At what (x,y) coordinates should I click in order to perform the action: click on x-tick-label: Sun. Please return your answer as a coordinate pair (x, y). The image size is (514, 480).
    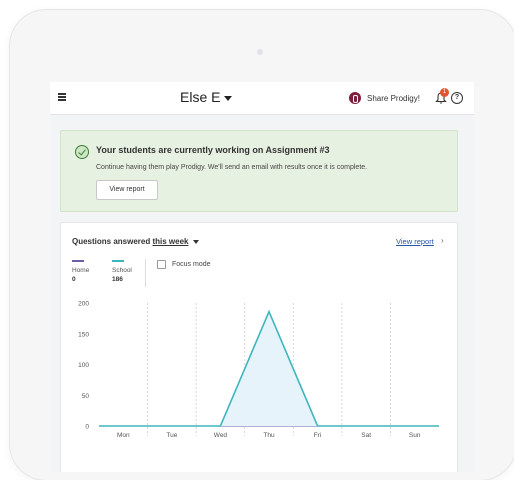
    Looking at the image, I should click on (415, 435).